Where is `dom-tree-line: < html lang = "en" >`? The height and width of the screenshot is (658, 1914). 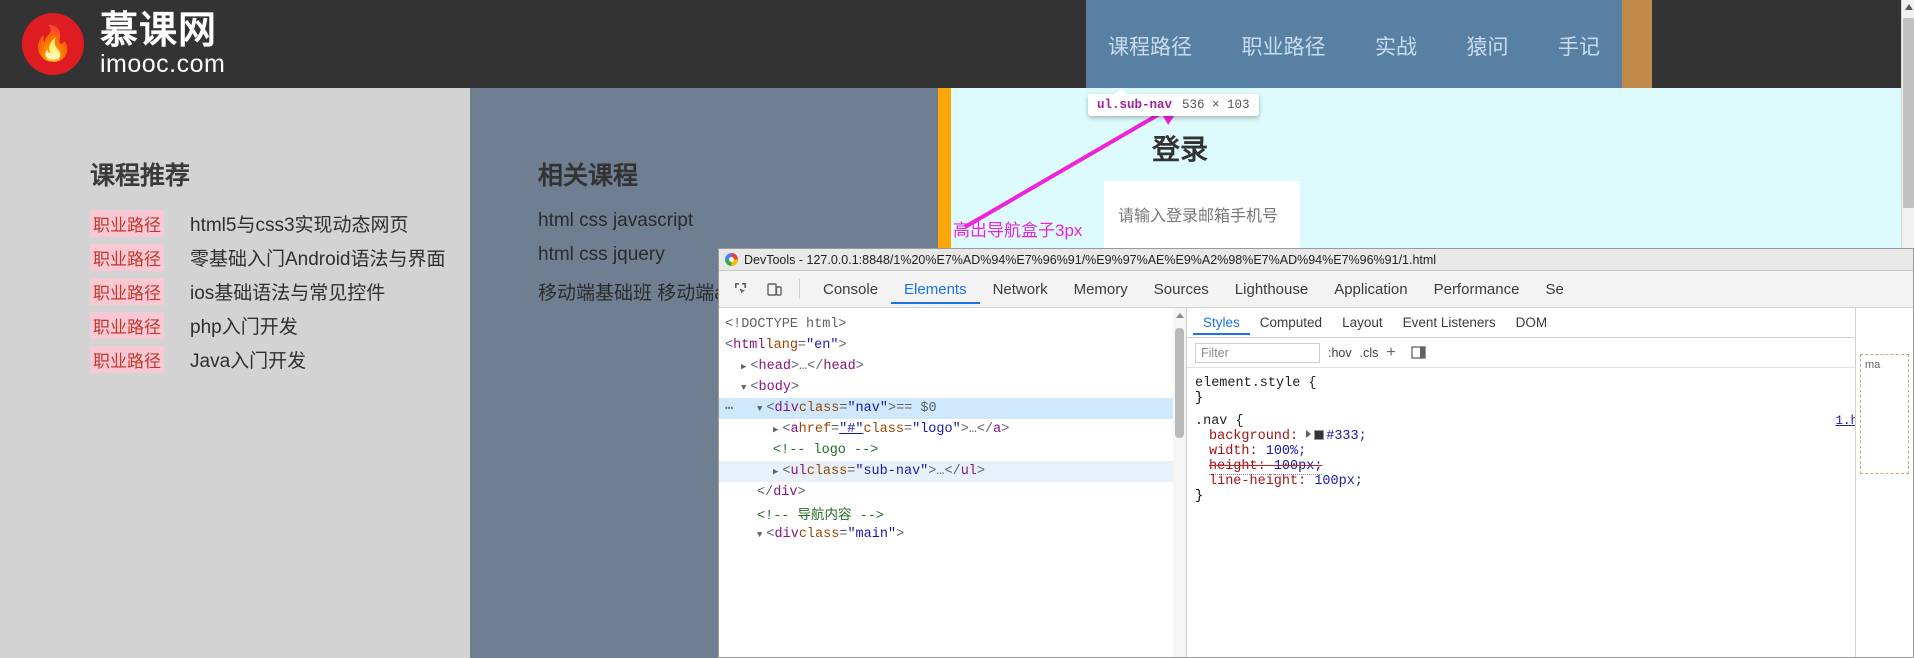
dom-tree-line: < html lang = "en" > is located at coordinates (952, 345).